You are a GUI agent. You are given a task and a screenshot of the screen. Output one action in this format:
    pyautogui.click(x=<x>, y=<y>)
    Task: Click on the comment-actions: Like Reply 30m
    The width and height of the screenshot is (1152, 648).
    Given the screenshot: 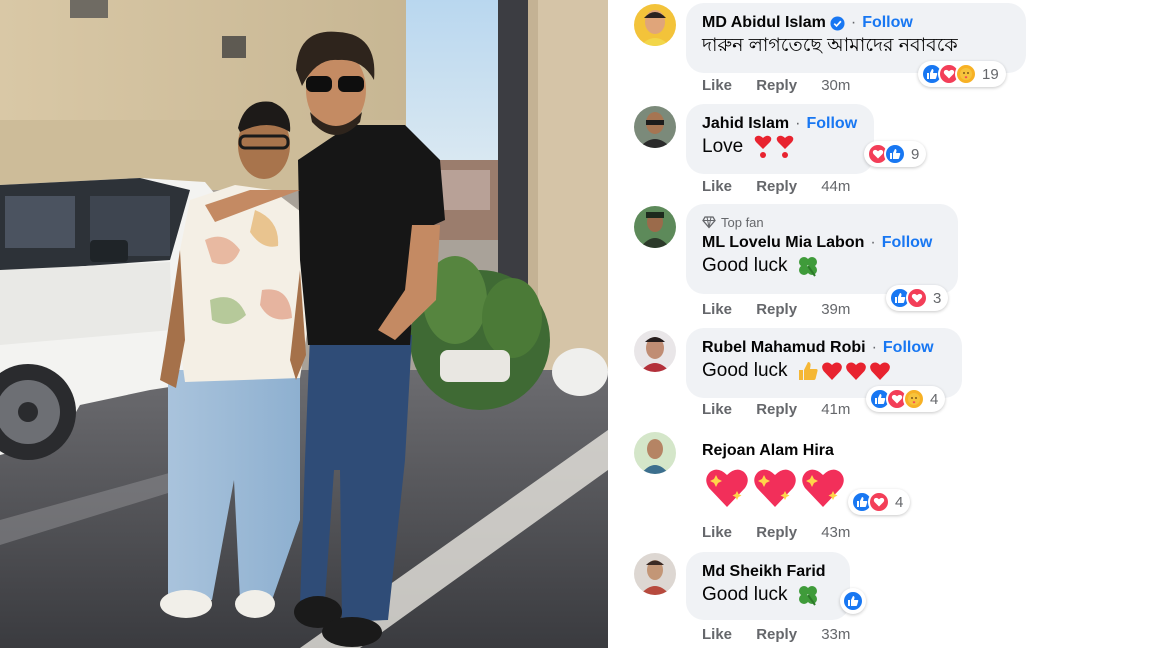 What is the action you would take?
    pyautogui.click(x=776, y=85)
    